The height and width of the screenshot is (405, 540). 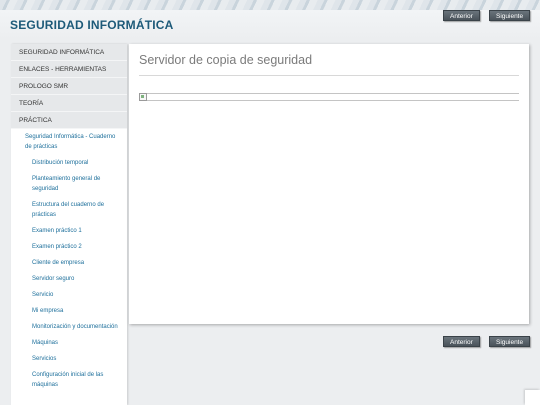 What do you see at coordinates (69, 343) in the screenshot?
I see `sidebar-subitem-maquinas: Máquinas` at bounding box center [69, 343].